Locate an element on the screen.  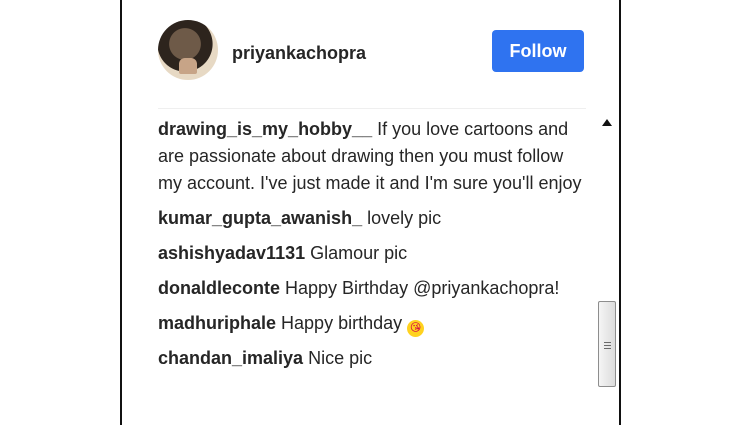
comment-item: ashishyadav1131 Glamour pic is located at coordinates (373, 253).